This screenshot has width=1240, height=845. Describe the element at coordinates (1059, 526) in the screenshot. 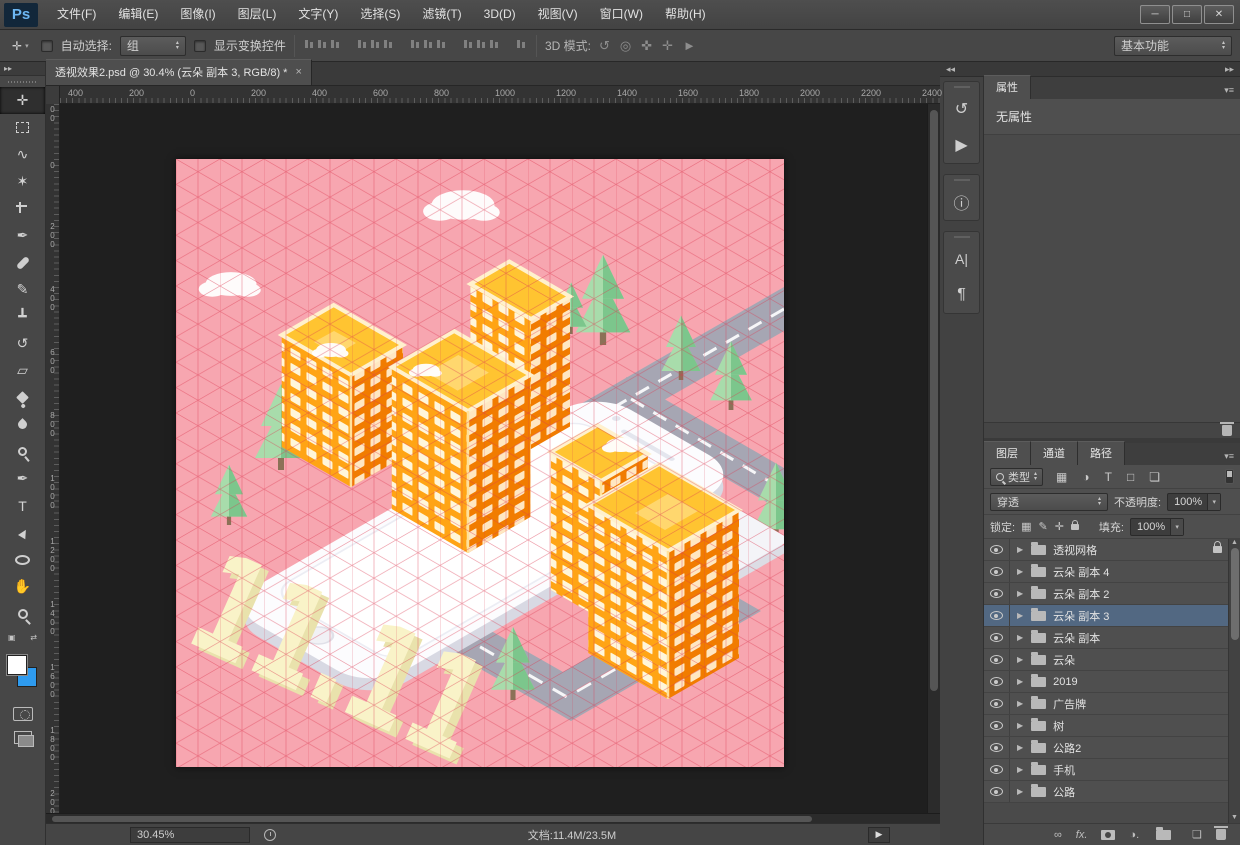

I see `lock-position-icon: ✛` at that location.